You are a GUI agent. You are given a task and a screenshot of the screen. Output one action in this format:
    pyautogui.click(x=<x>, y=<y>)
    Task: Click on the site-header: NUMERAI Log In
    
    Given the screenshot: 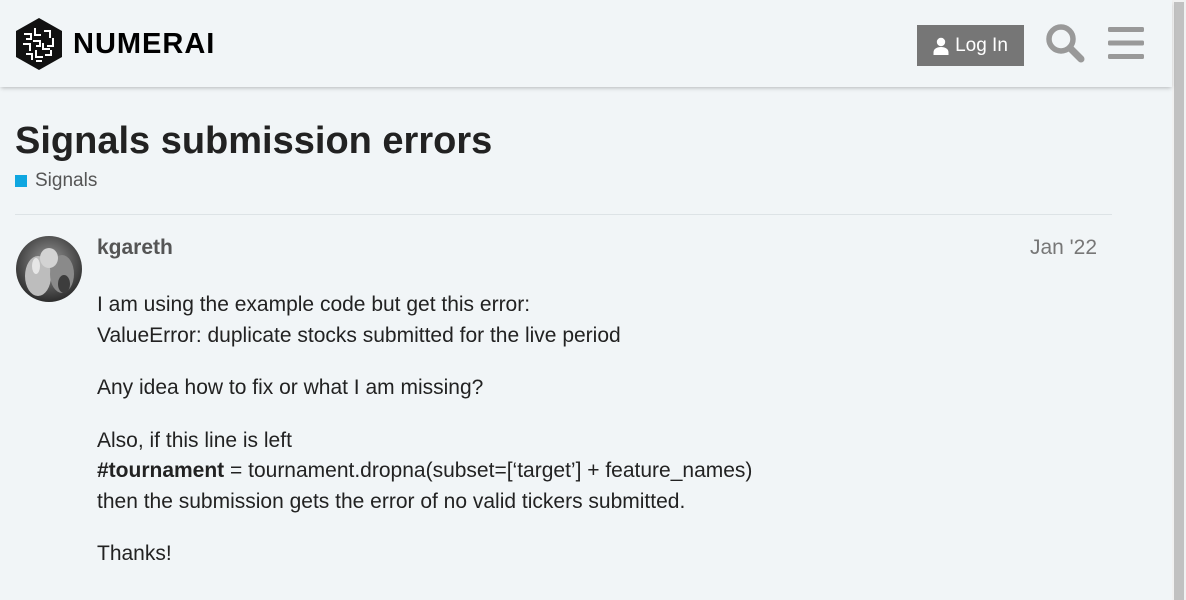 What is the action you would take?
    pyautogui.click(x=586, y=43)
    